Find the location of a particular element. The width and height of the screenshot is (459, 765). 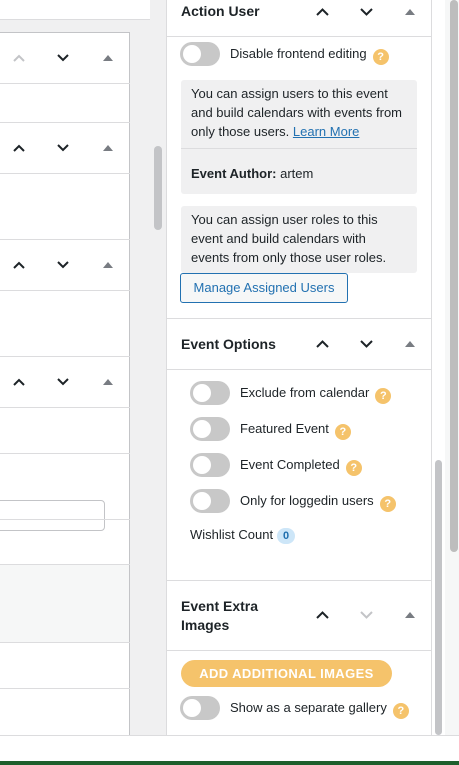

action-user-header: Action User is located at coordinates (299, 18).